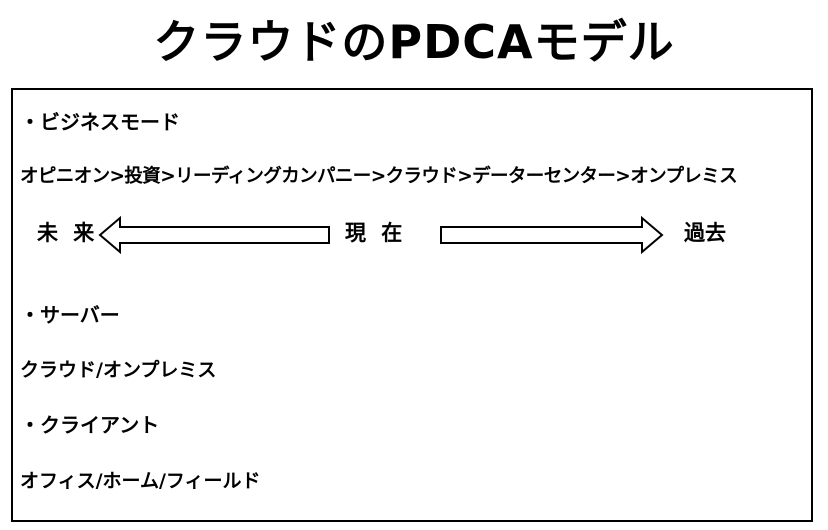  I want to click on past-label: 過去, so click(705, 233).